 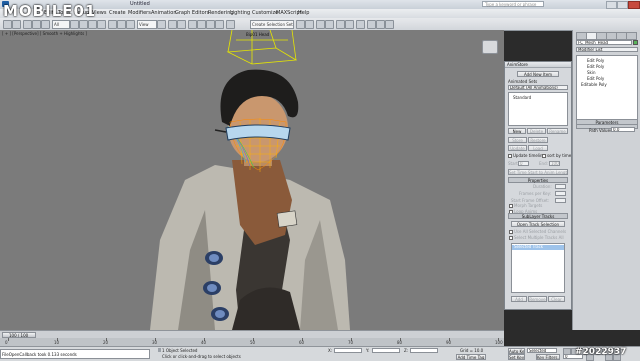 What do you see at coordinates (117, 13) in the screenshot?
I see `menu-create: Create` at bounding box center [117, 13].